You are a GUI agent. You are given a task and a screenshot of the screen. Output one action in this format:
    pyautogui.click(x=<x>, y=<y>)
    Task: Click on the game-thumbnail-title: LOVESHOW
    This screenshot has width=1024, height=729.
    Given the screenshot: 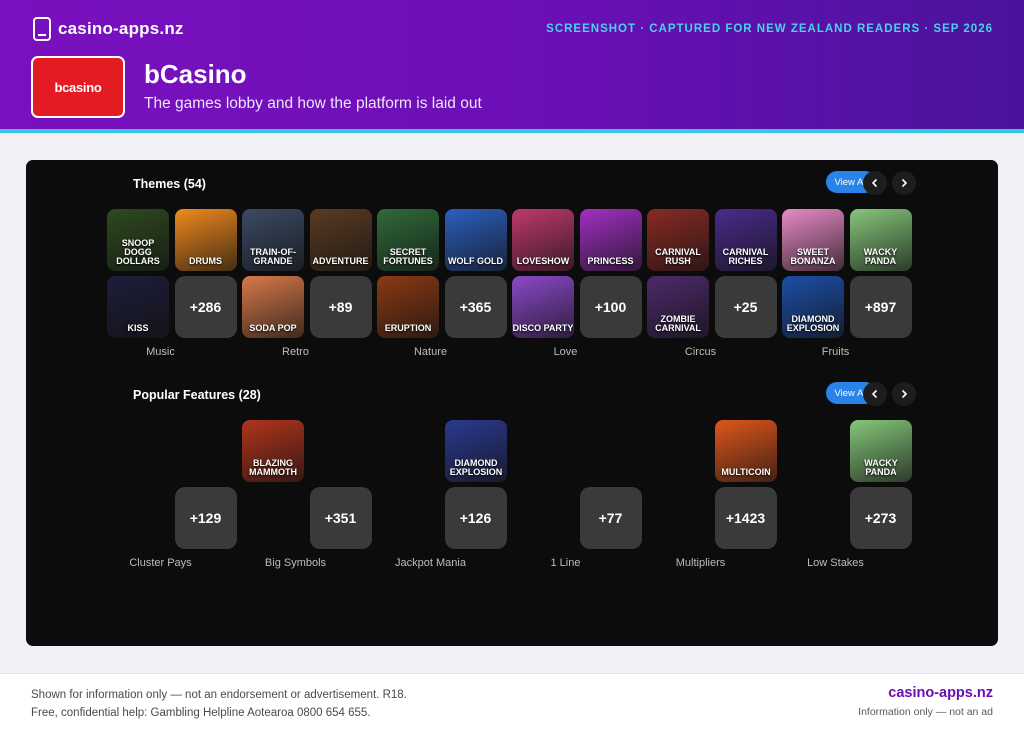 What is the action you would take?
    pyautogui.click(x=543, y=261)
    